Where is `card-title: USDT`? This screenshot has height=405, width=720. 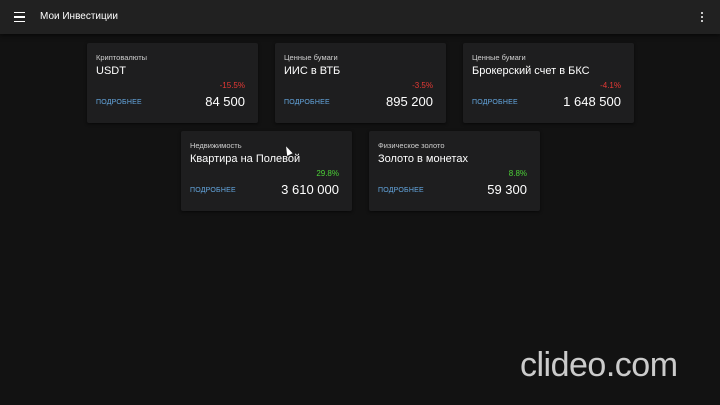
card-title: USDT is located at coordinates (111, 71).